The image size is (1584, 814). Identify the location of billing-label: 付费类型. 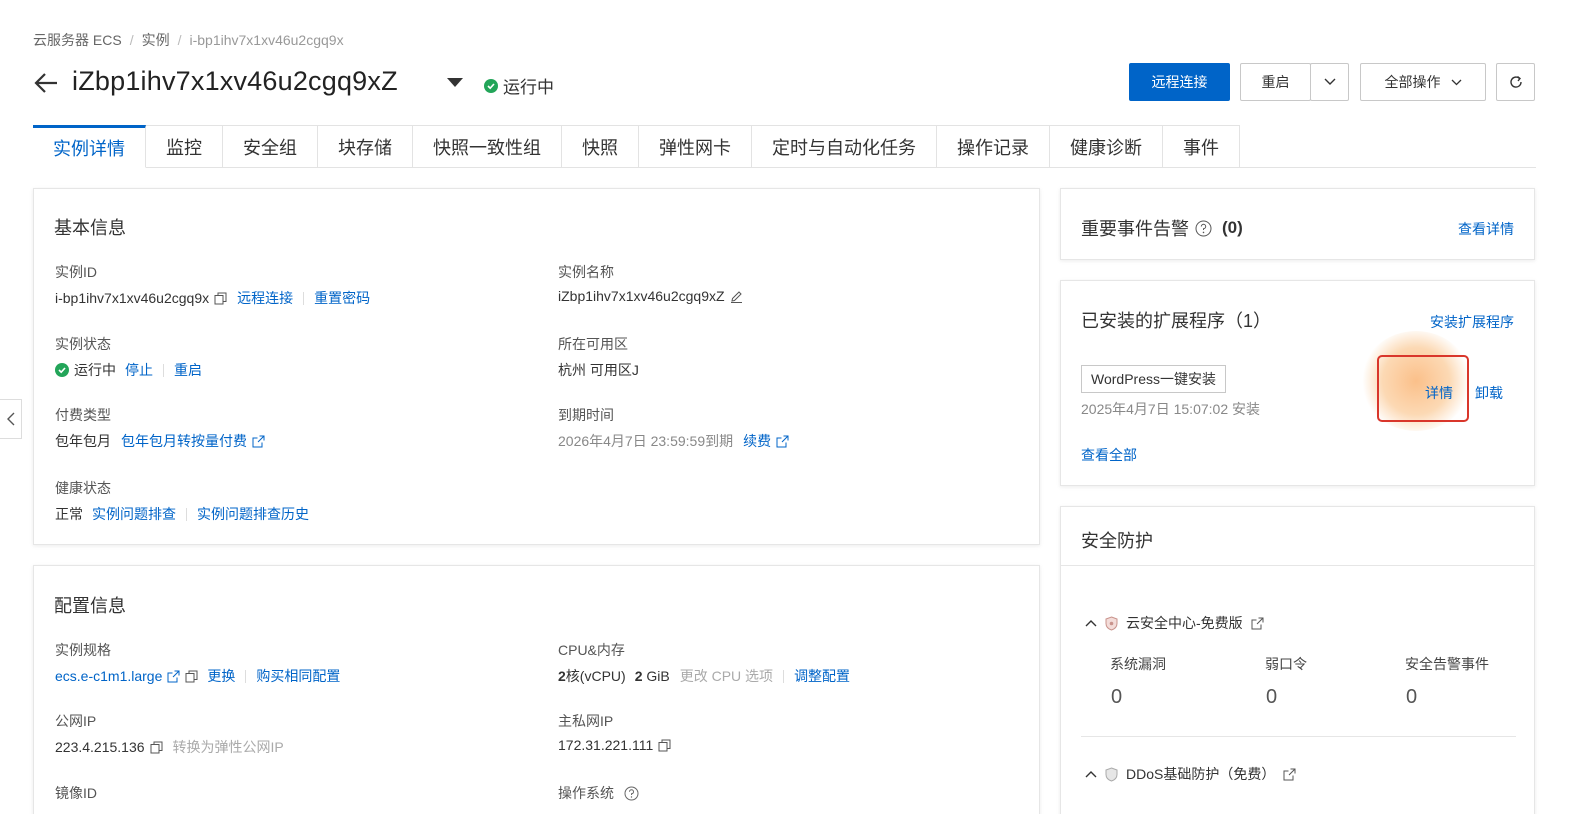
(83, 415).